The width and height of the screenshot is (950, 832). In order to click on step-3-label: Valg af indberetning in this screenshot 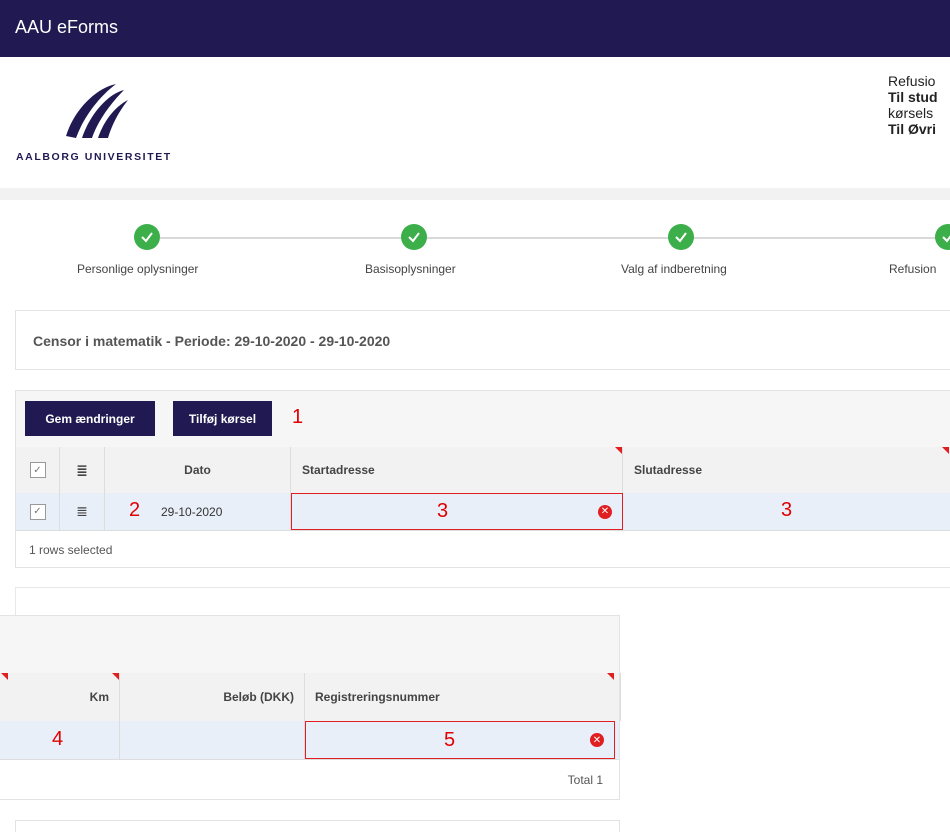, I will do `click(674, 269)`.